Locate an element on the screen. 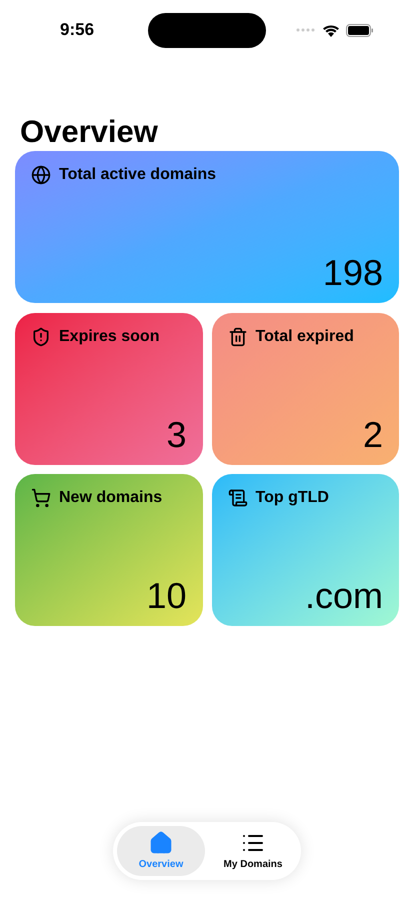 This screenshot has height=900, width=414. card-label: Top gTLD is located at coordinates (292, 498).